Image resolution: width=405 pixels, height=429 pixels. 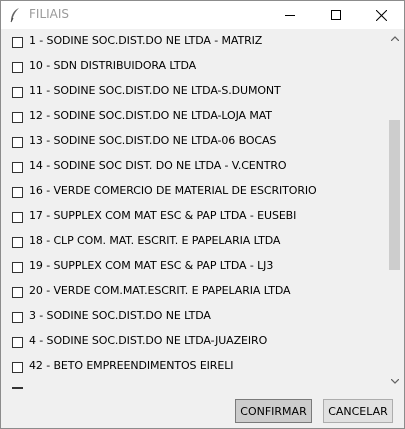 What do you see at coordinates (146, 40) in the screenshot?
I see `item-label: 1 - SODINE SOC.DIST.DO NE LTDA - MATRIZ` at bounding box center [146, 40].